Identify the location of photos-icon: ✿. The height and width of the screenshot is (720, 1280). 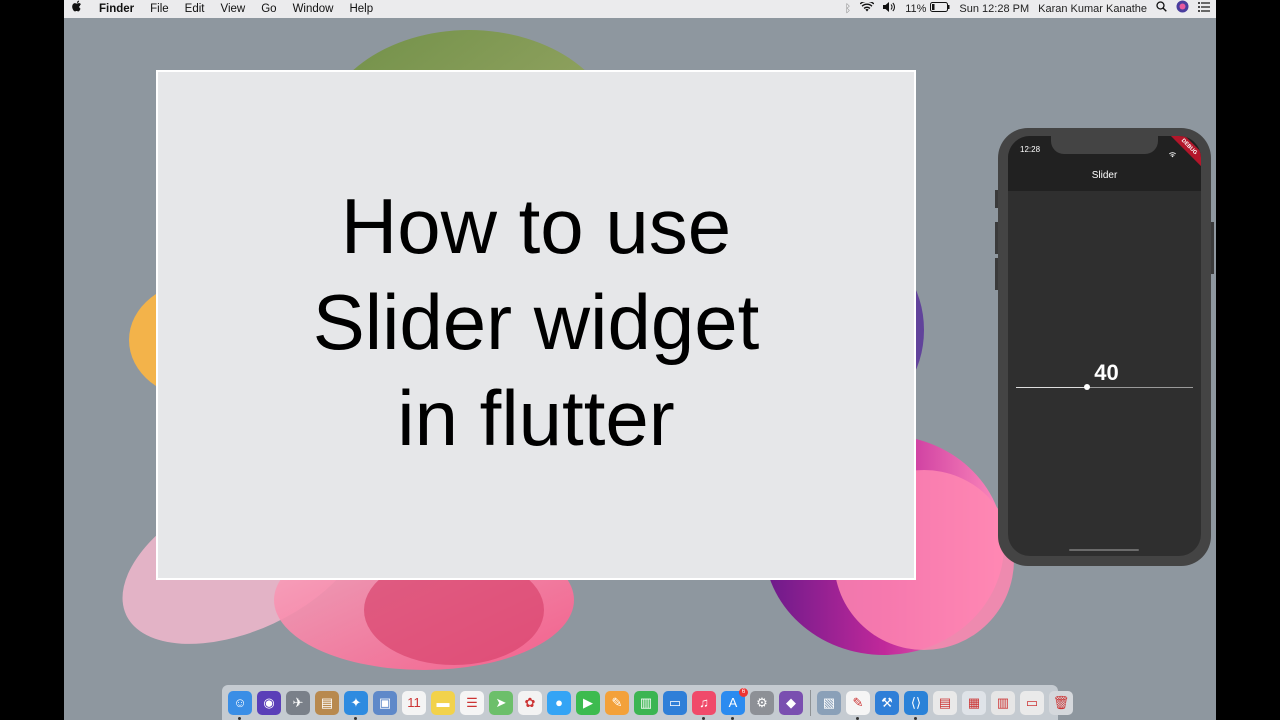
(530, 702).